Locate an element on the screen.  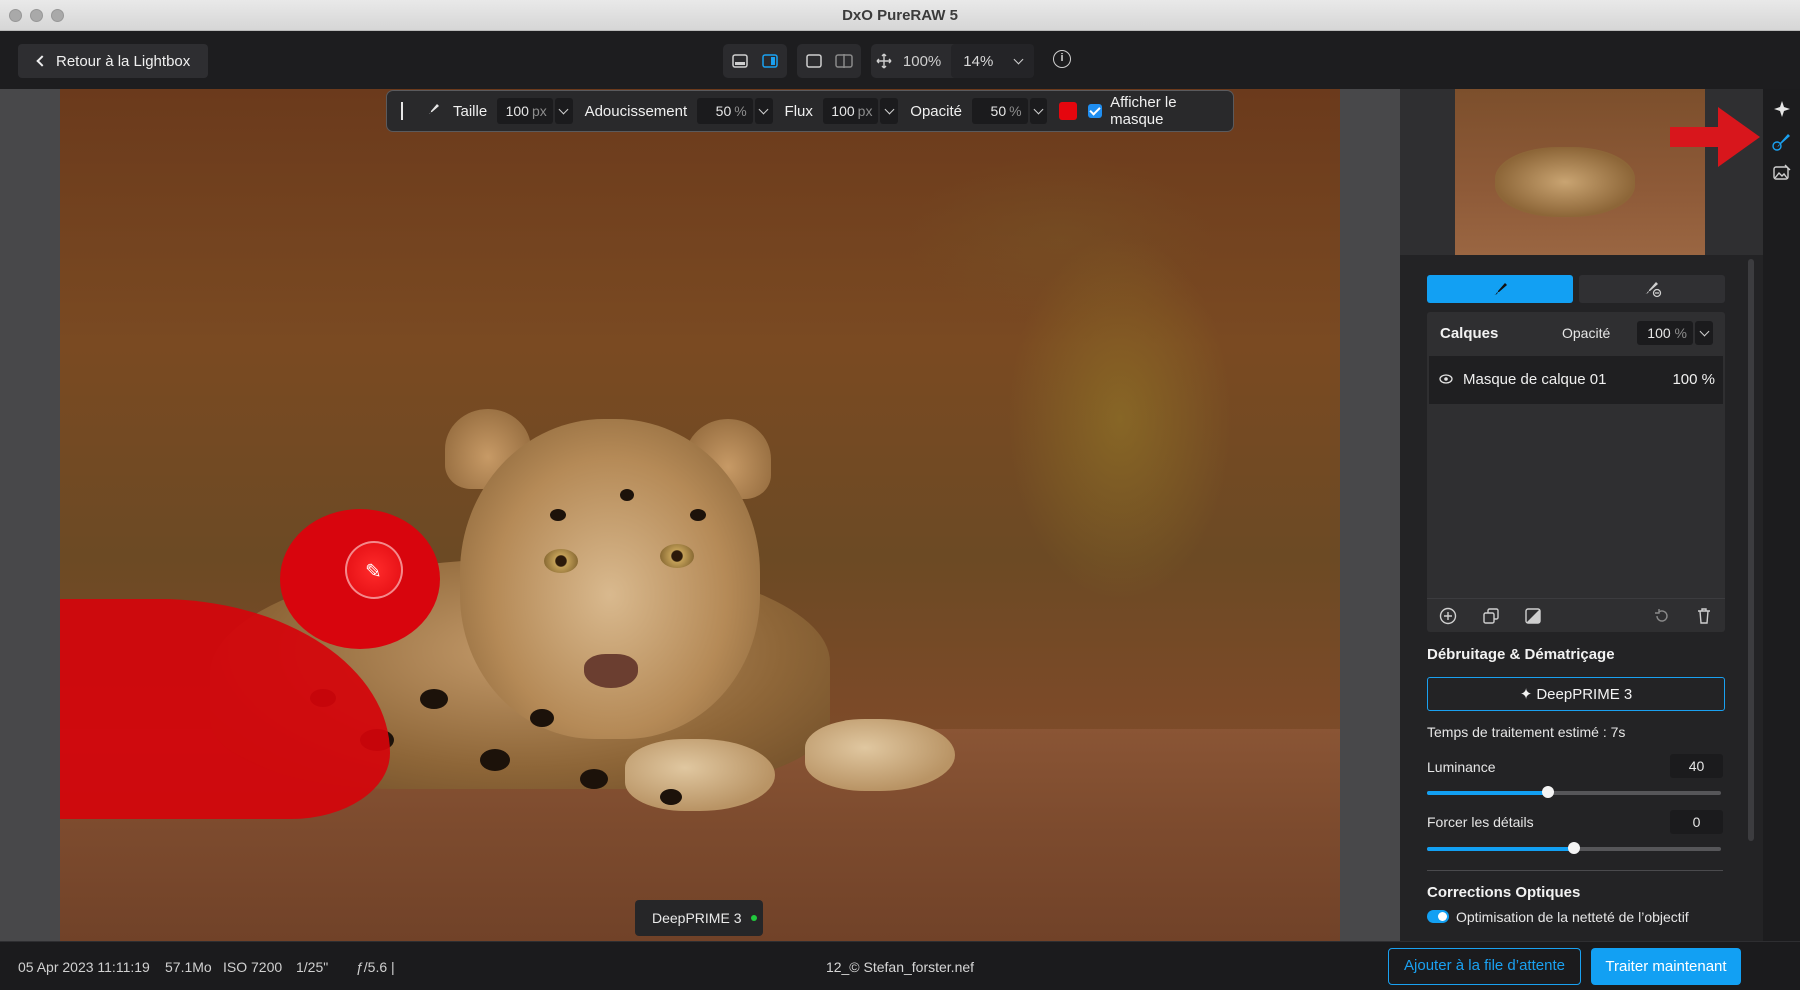
panel-right-icon is located at coordinates (770, 61).